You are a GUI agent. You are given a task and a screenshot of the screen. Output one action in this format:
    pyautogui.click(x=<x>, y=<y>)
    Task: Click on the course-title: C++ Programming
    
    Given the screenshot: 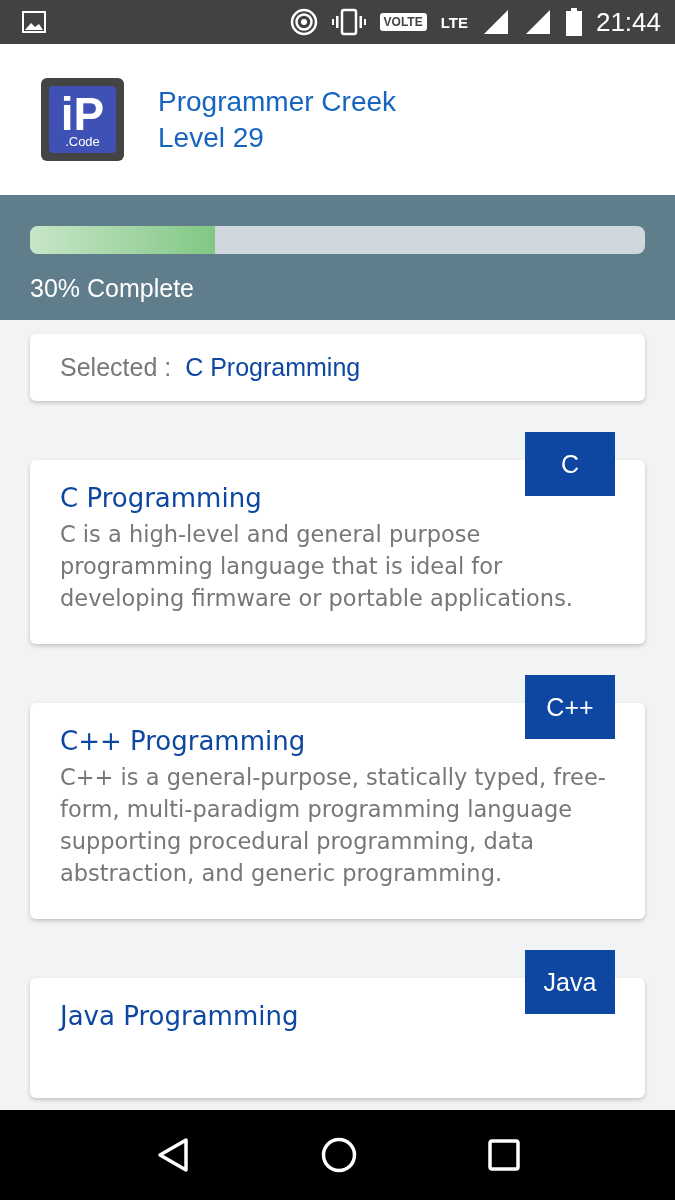 What is the action you would take?
    pyautogui.click(x=183, y=741)
    